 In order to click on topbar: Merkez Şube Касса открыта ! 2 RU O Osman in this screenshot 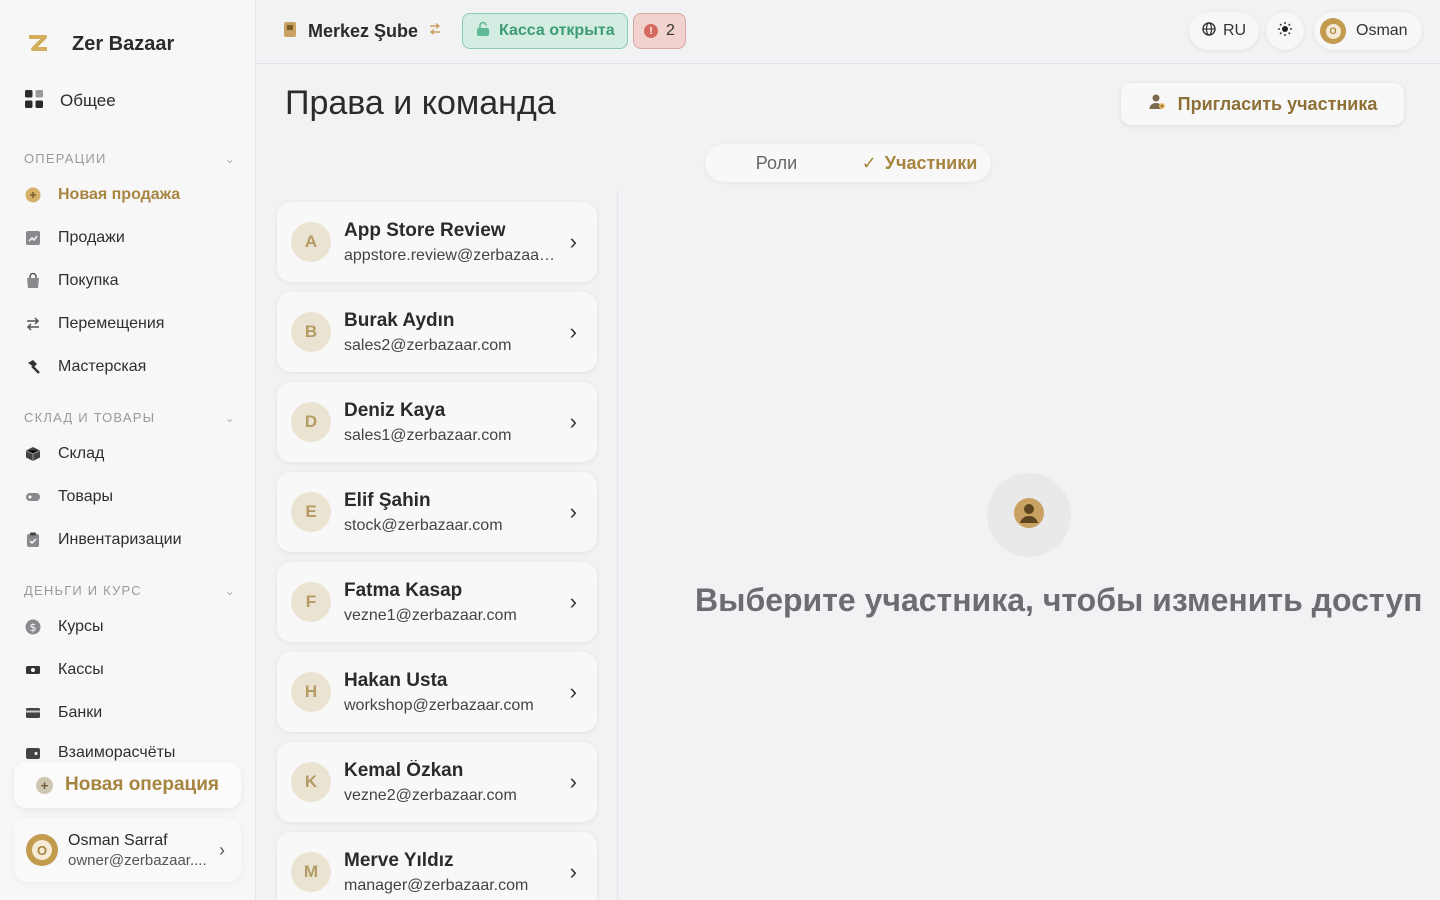, I will do `click(848, 32)`.